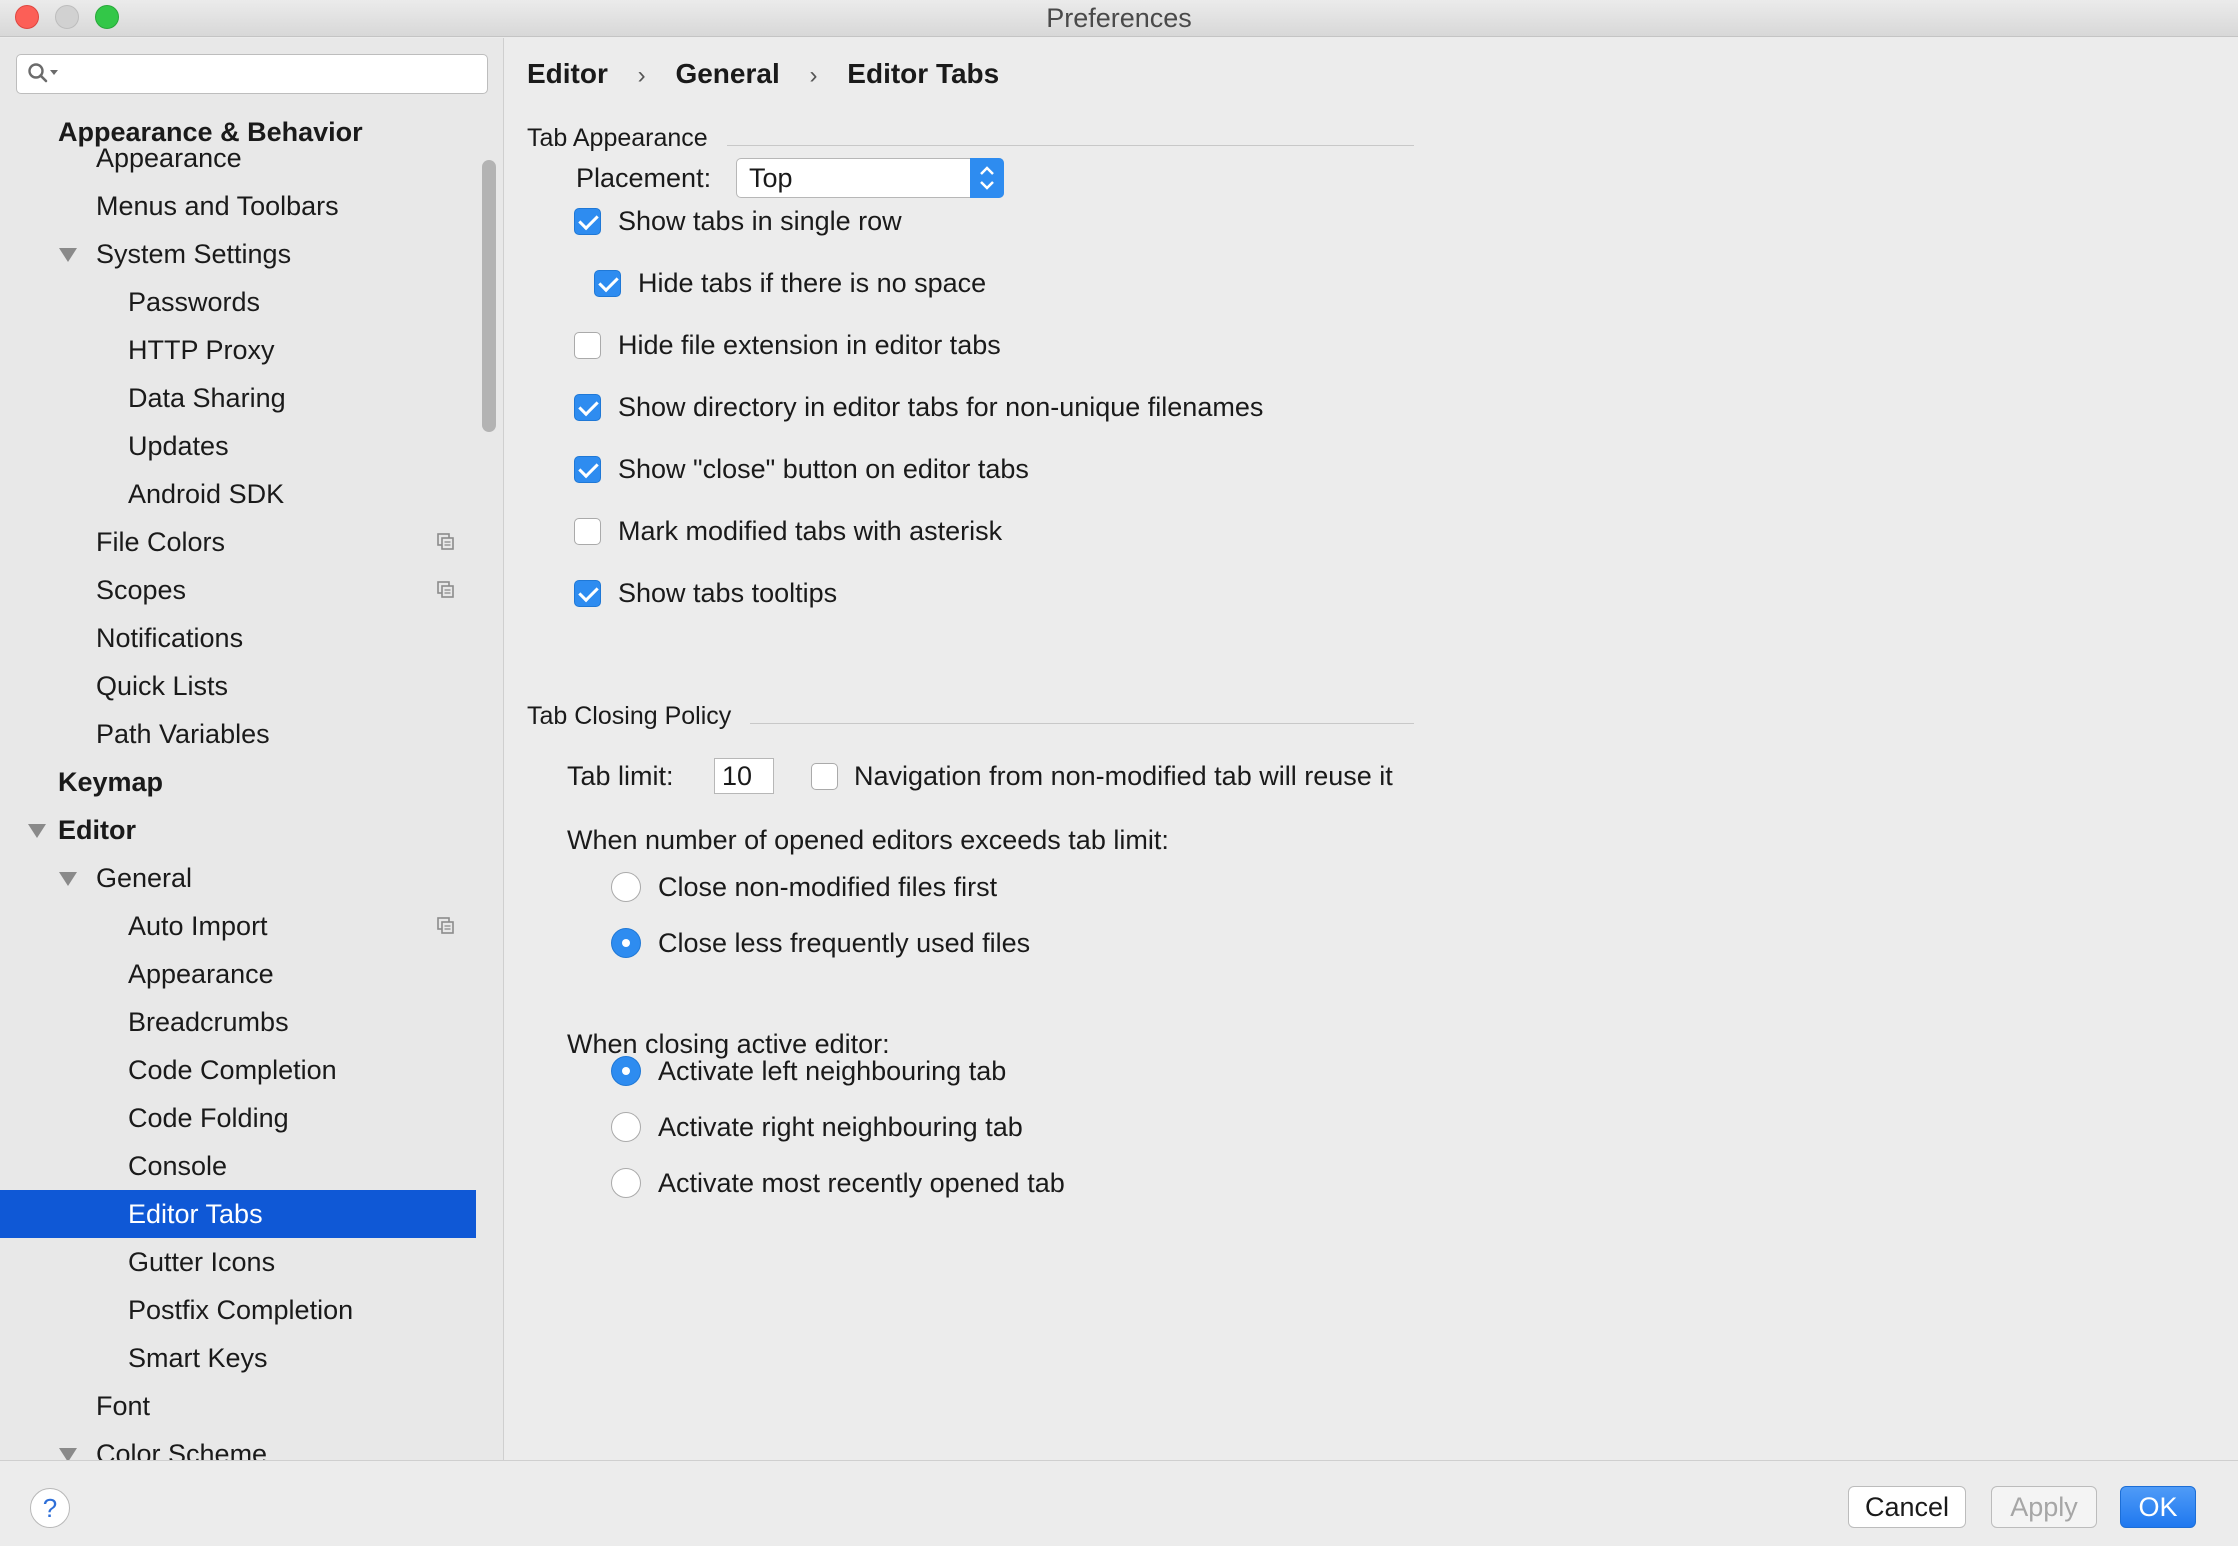 The image size is (2238, 1546). Describe the element at coordinates (238, 686) in the screenshot. I see `sidebar-item: Quick Lists` at that location.